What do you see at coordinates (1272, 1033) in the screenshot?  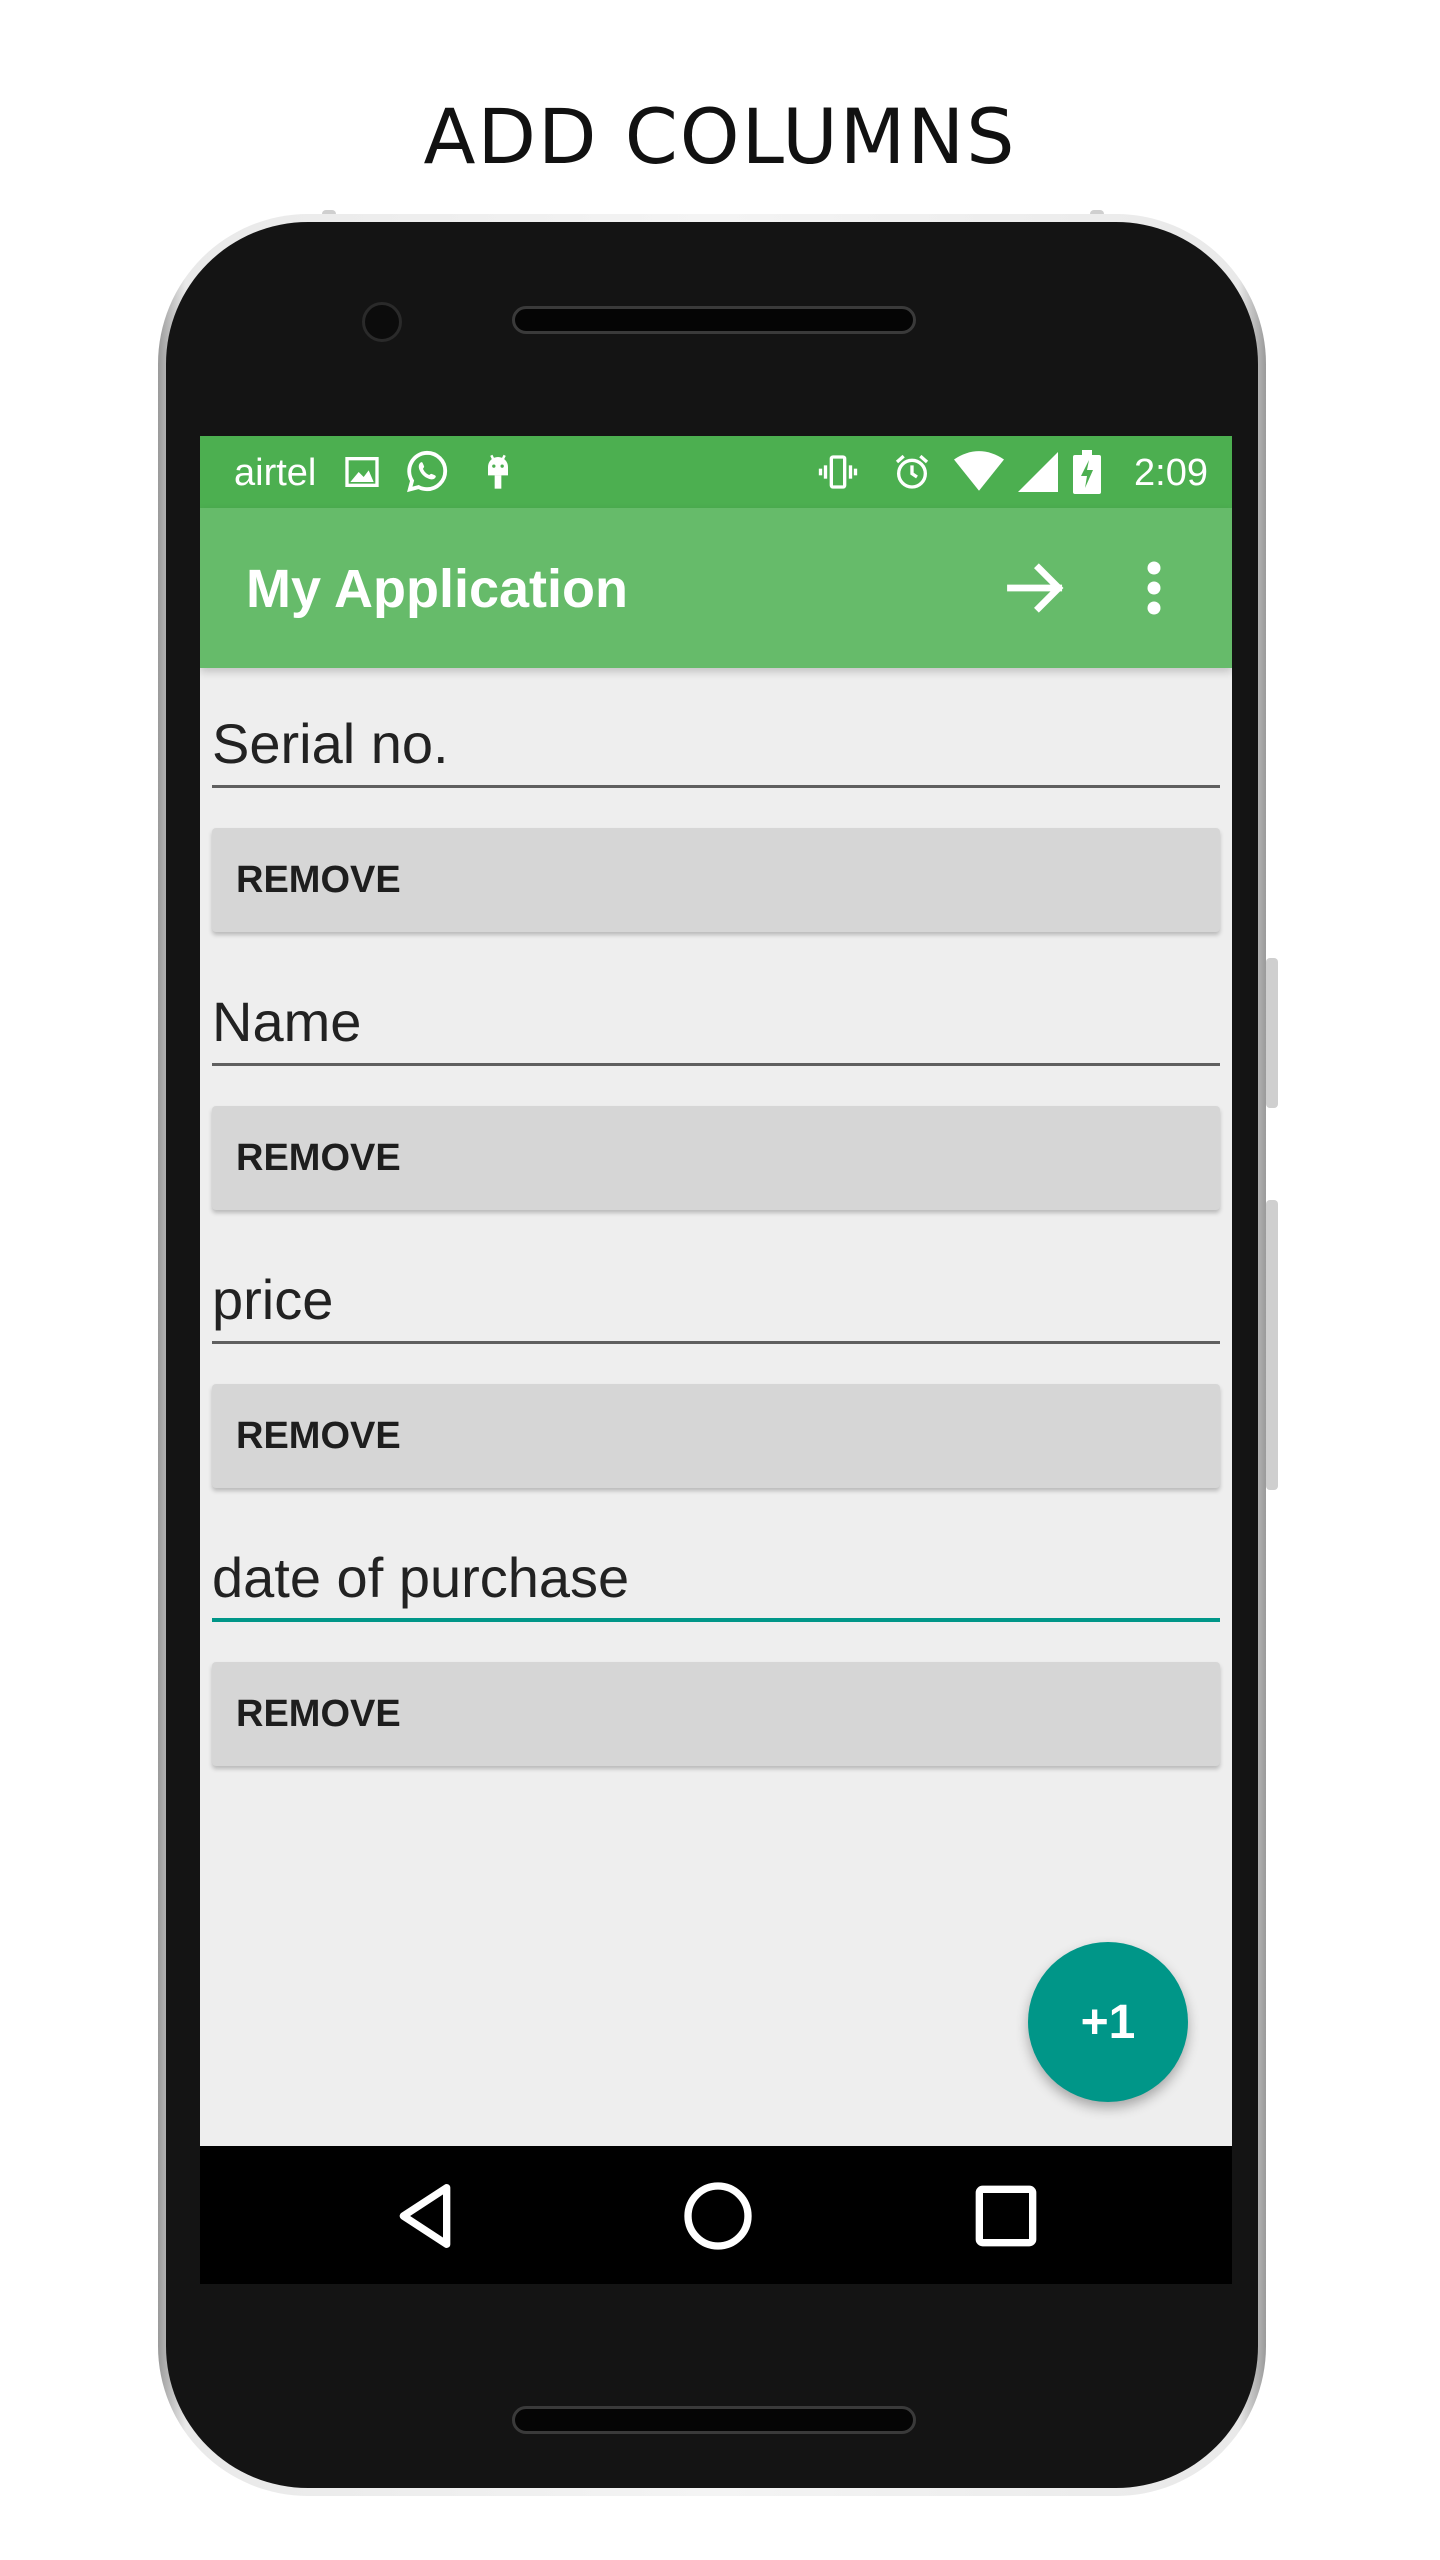 I see `phone-volume-button` at bounding box center [1272, 1033].